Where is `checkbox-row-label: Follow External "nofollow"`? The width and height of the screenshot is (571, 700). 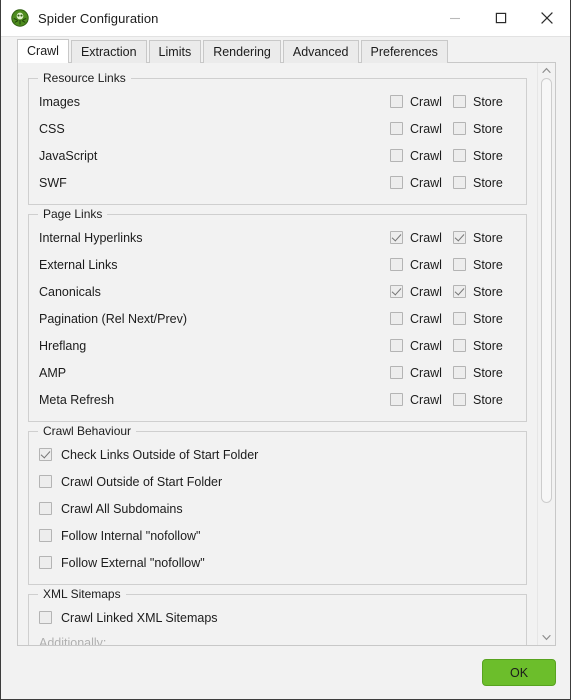 checkbox-row-label: Follow External "nofollow" is located at coordinates (133, 562).